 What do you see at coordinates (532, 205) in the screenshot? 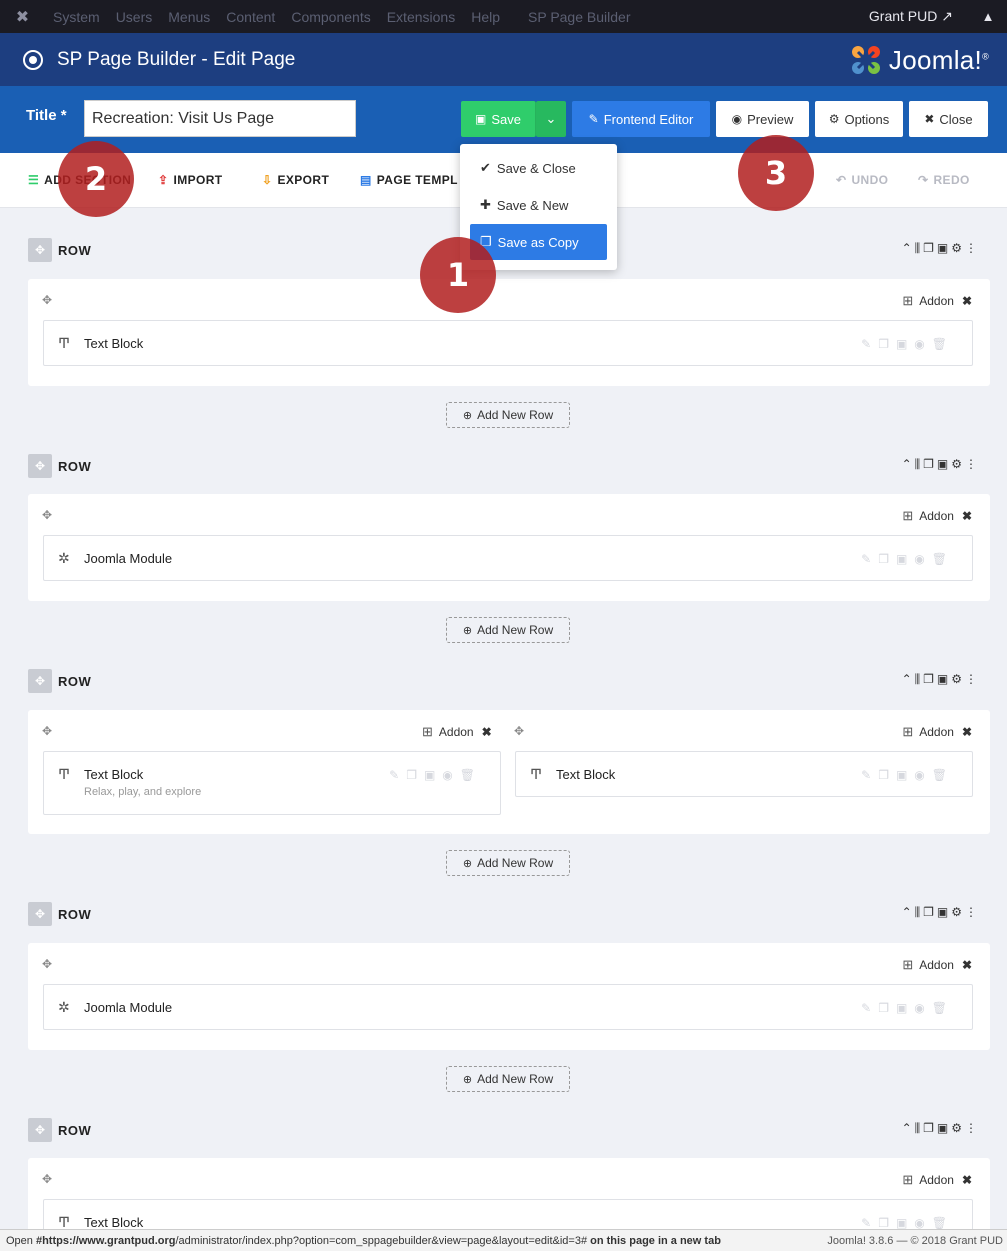
I see `save-new-label: Save & New` at bounding box center [532, 205].